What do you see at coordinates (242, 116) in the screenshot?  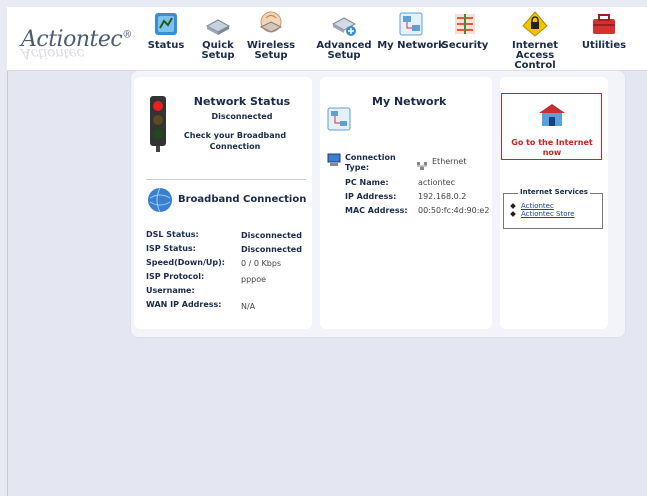 I see `network-status-state: Disconnected` at bounding box center [242, 116].